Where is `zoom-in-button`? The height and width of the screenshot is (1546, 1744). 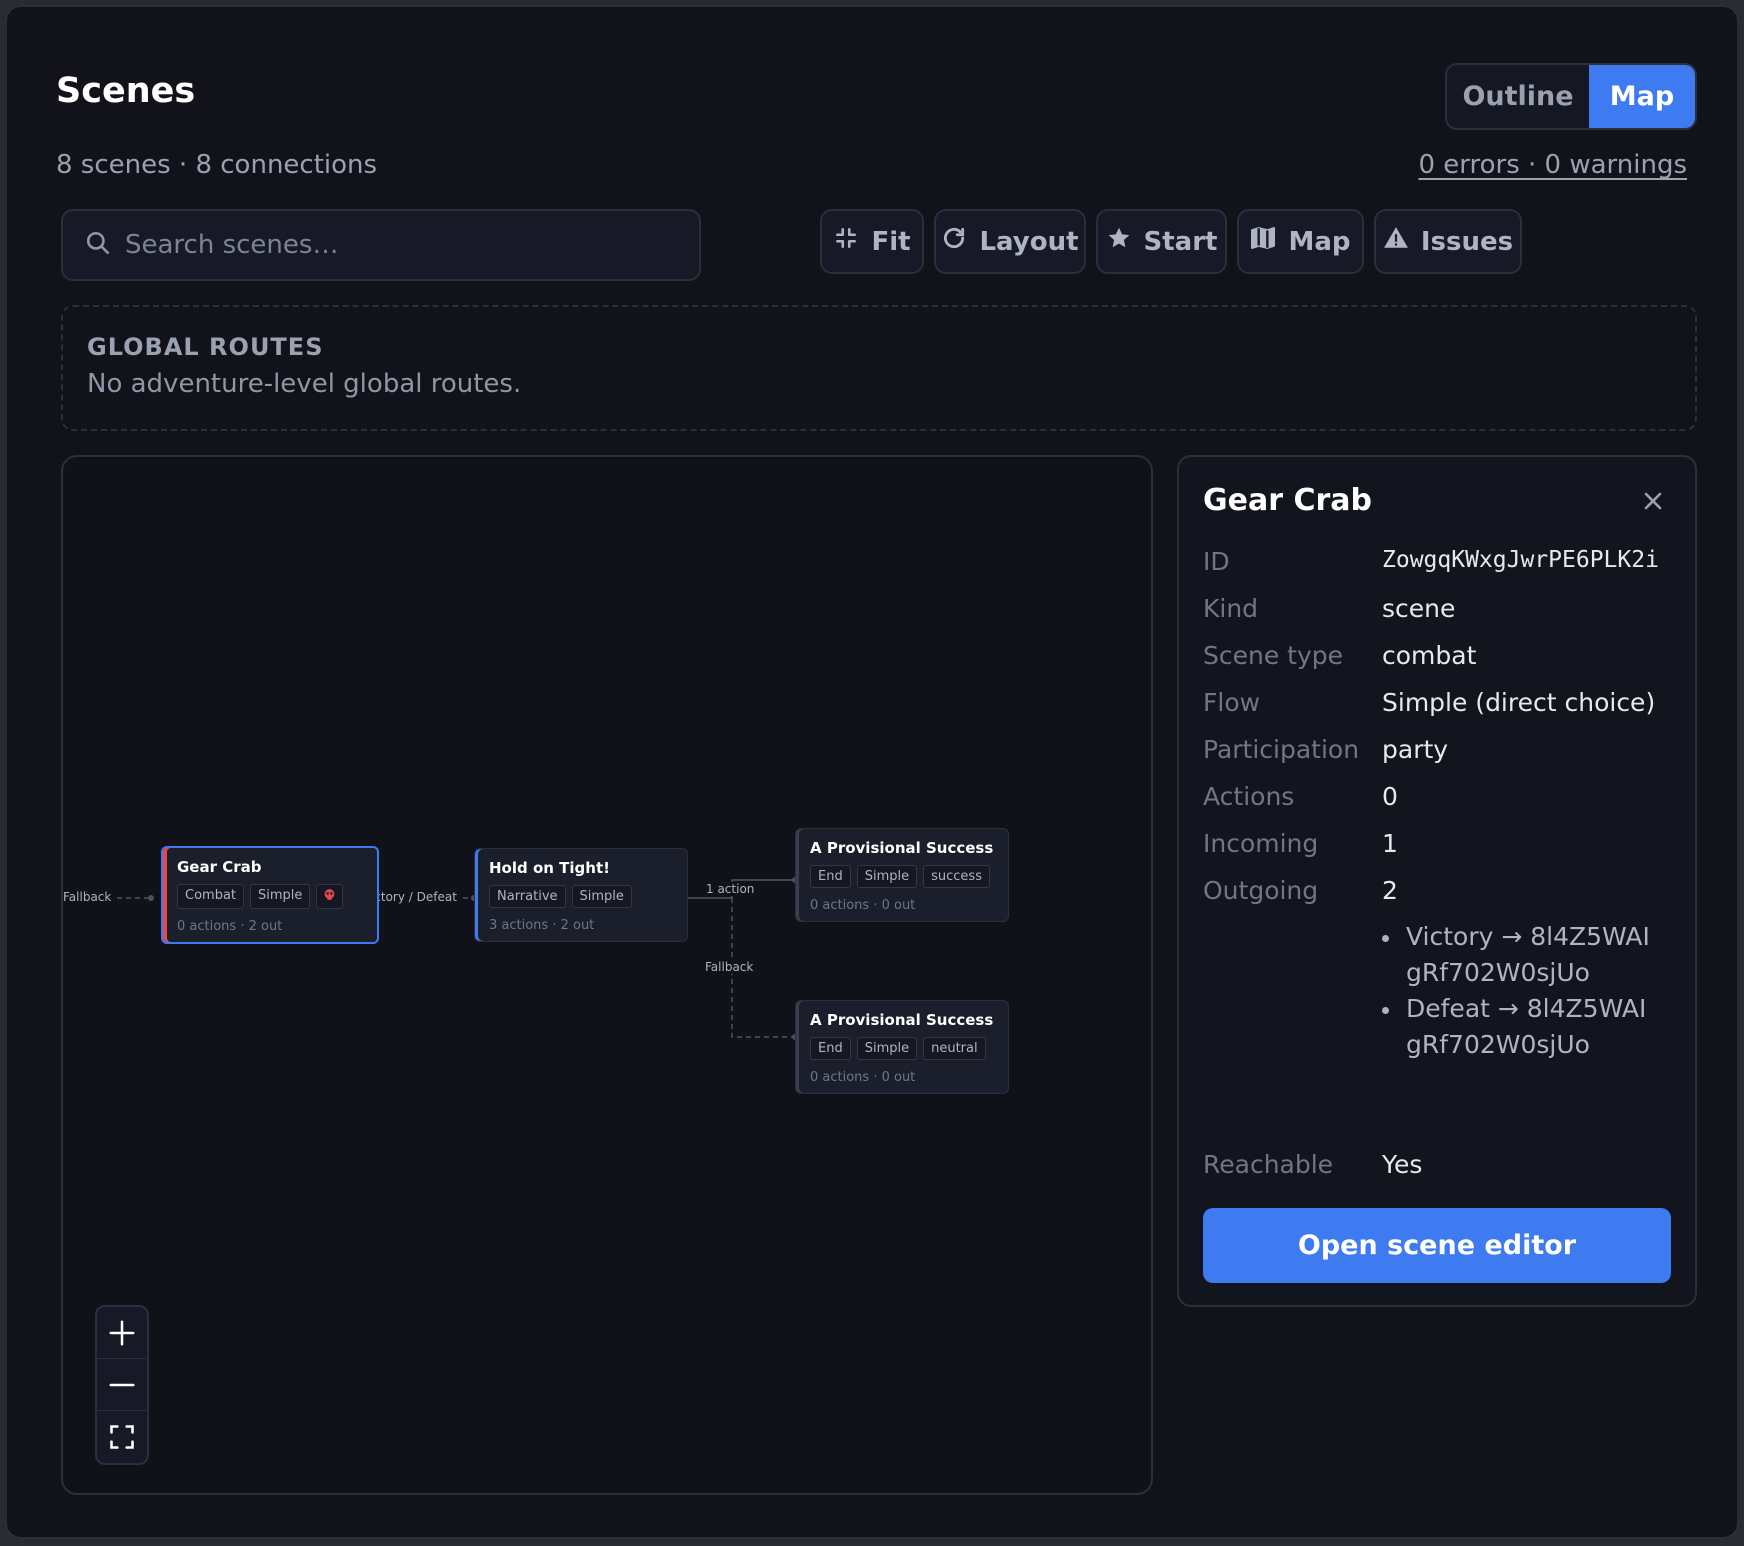 zoom-in-button is located at coordinates (122, 1333).